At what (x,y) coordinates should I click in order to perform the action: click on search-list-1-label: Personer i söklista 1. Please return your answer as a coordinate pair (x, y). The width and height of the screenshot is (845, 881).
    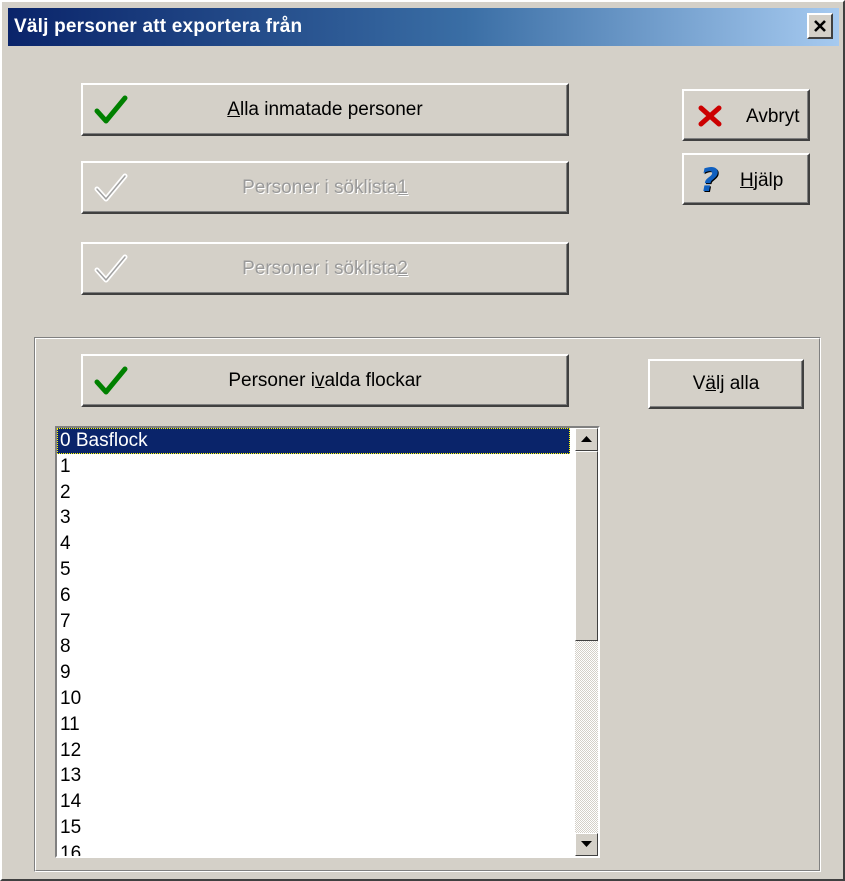
    Looking at the image, I should click on (325, 187).